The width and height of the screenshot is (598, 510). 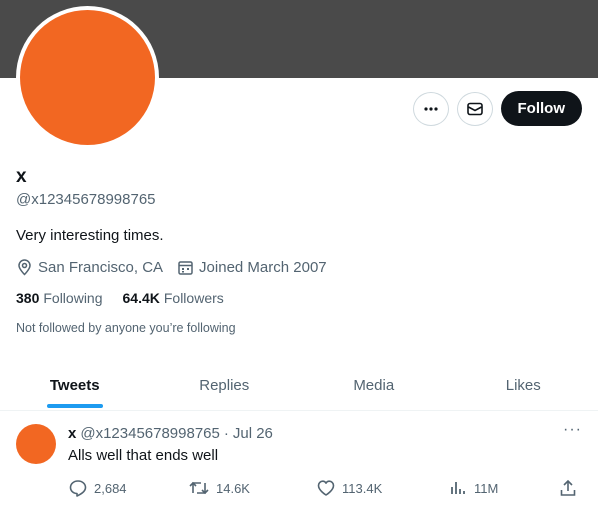 I want to click on tab-media: Media, so click(x=374, y=385).